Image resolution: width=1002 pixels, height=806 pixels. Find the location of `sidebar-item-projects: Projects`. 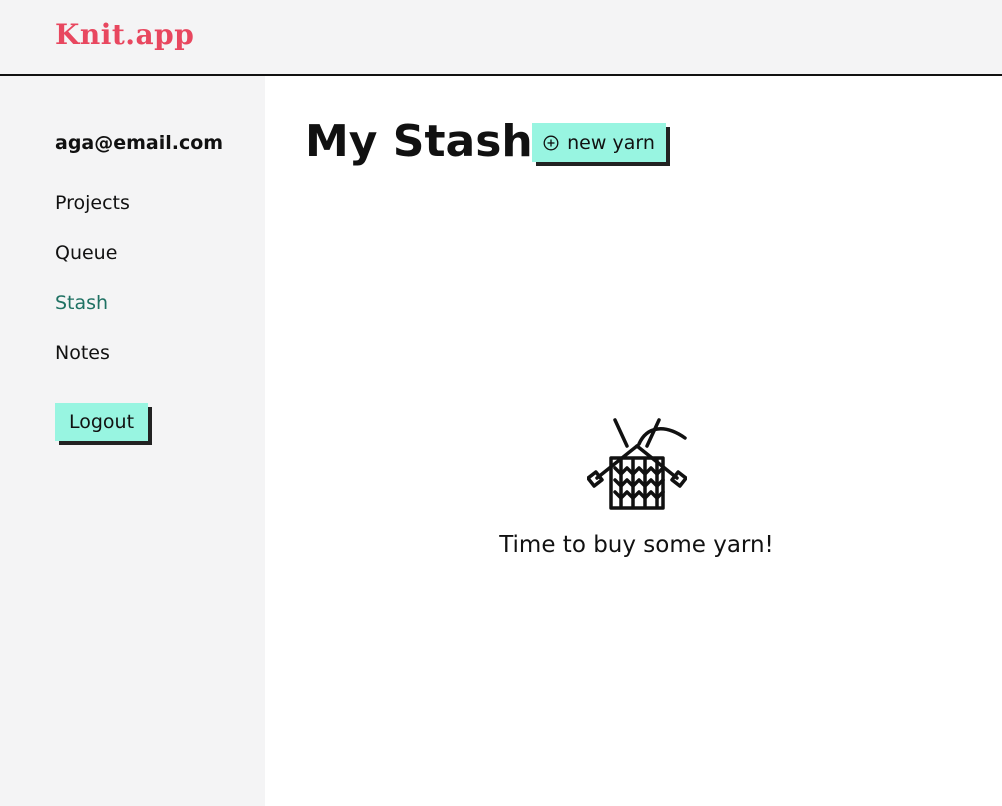

sidebar-item-projects: Projects is located at coordinates (92, 203).